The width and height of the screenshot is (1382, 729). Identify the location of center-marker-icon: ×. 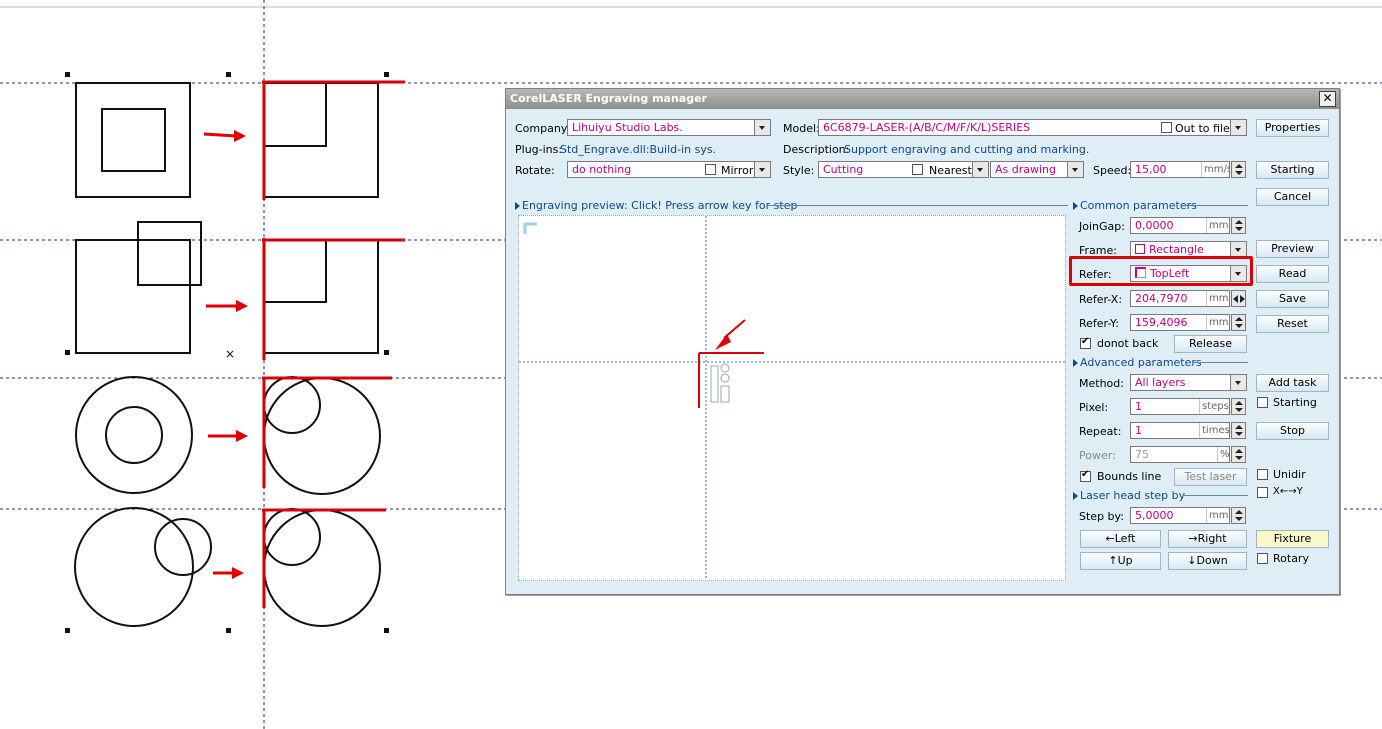
(230, 354).